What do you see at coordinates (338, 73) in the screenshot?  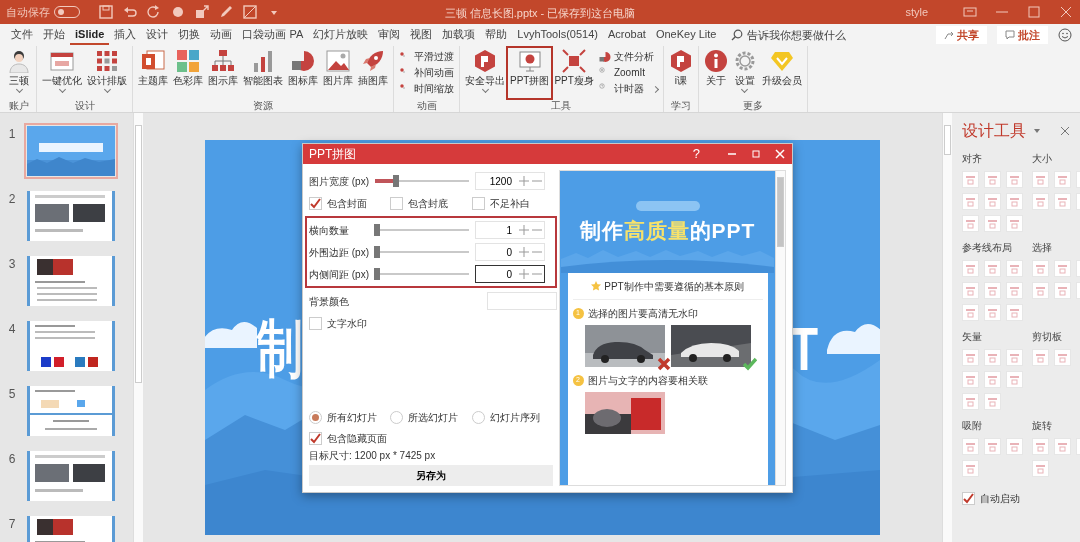 I see `ribbon-button: 图片库` at bounding box center [338, 73].